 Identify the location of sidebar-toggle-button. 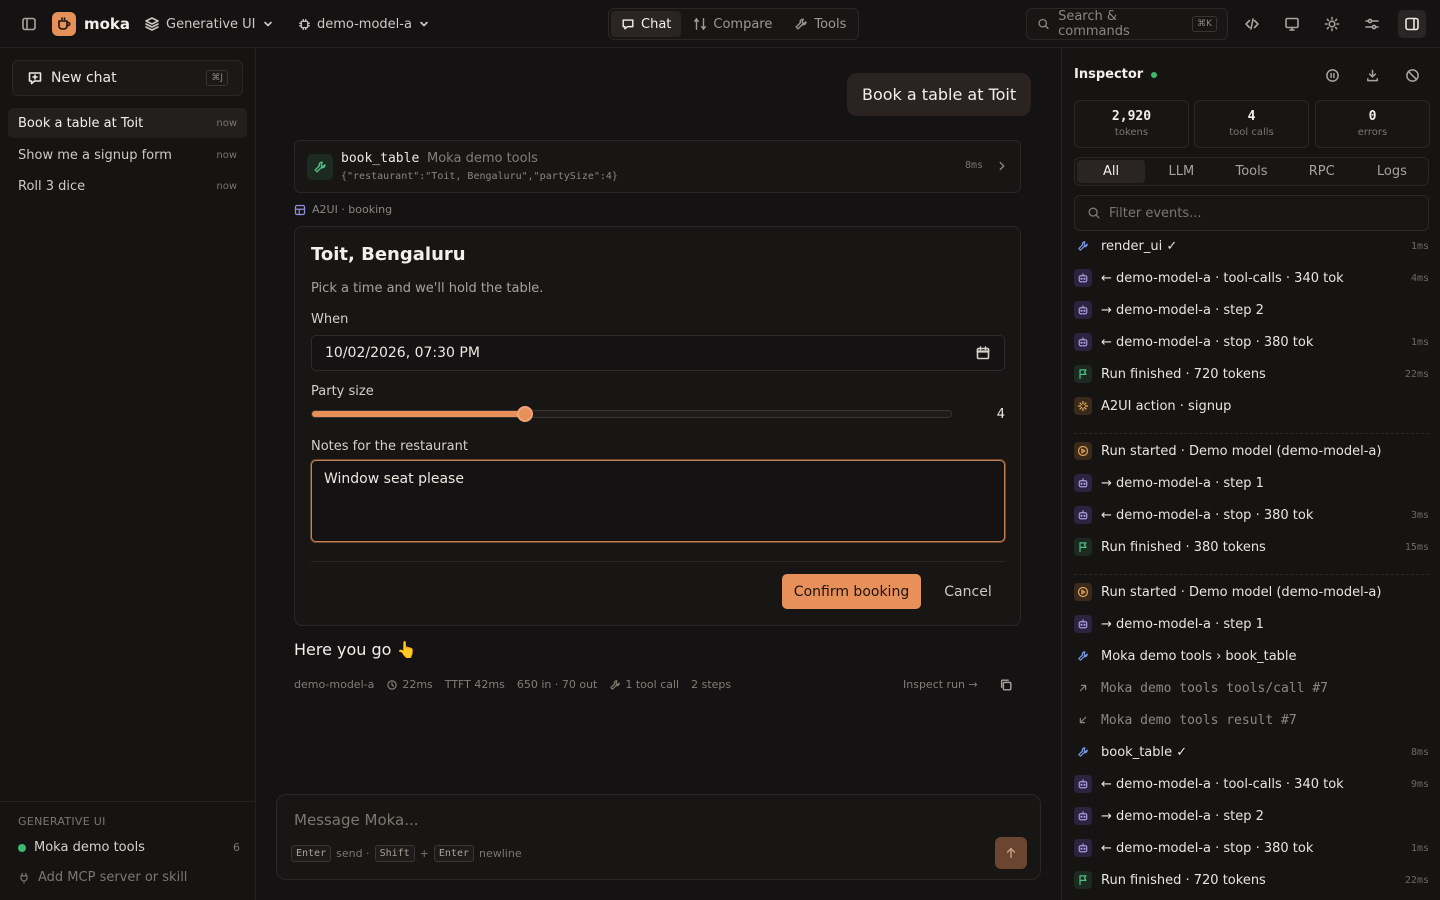
(29, 24).